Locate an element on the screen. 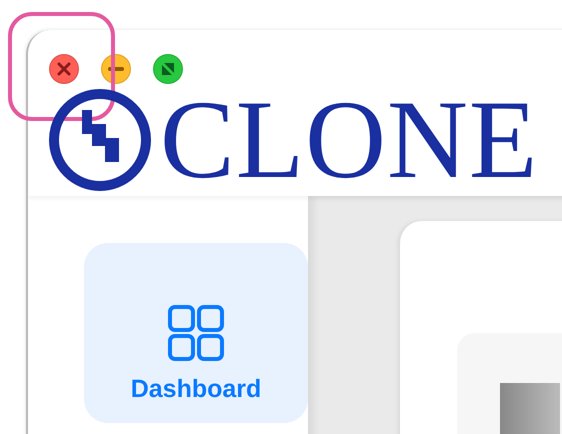  close-button is located at coordinates (64, 69).